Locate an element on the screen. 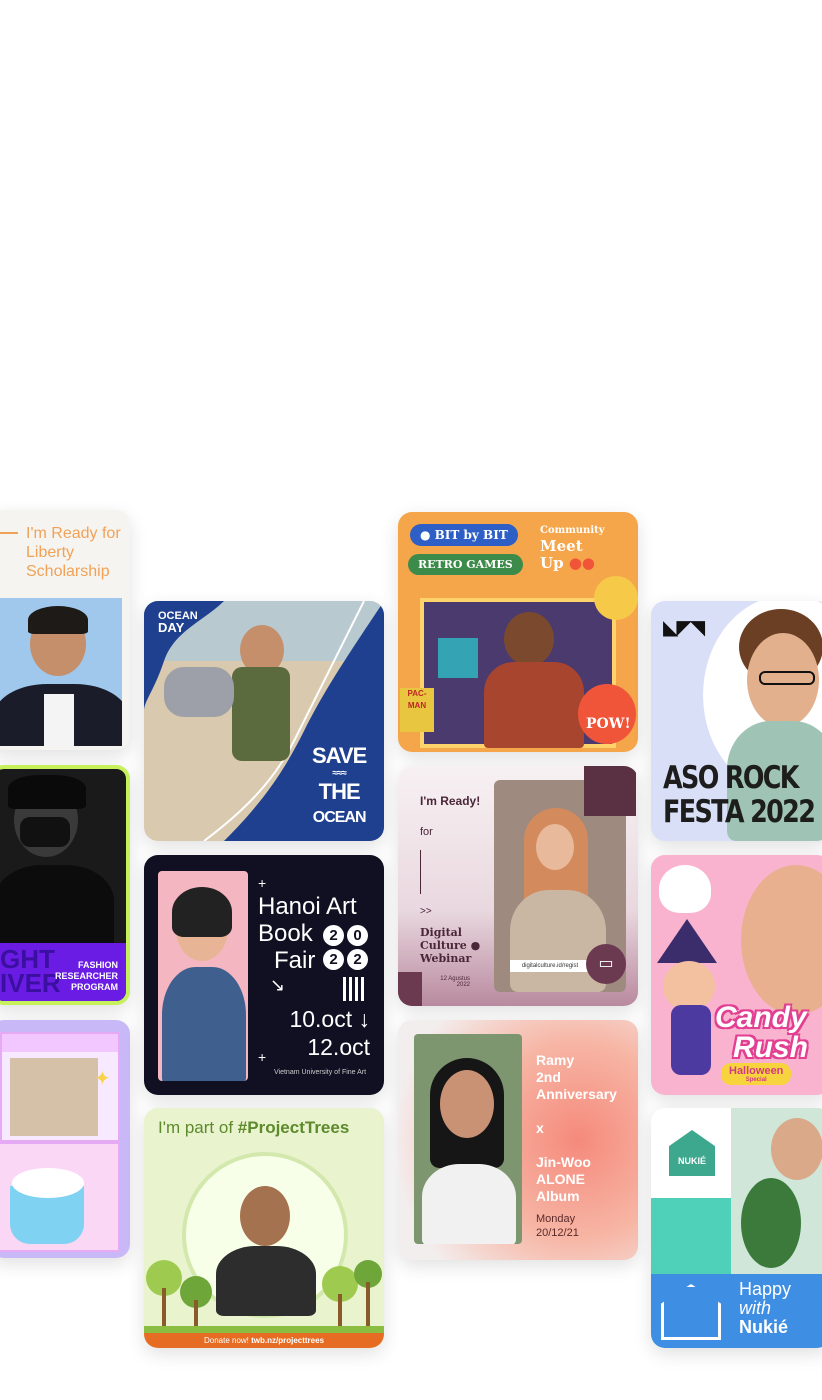 This screenshot has width=822, height=1400. donate-footer: Donate now! twb.nz/projecttrees is located at coordinates (264, 1340).